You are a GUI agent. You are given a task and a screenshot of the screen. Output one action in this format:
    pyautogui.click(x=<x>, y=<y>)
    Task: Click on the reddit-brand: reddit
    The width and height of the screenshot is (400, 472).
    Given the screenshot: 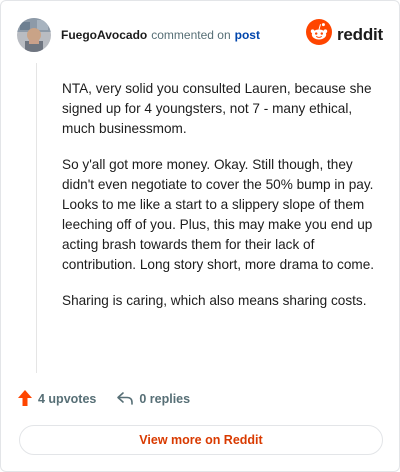 What is the action you would take?
    pyautogui.click(x=344, y=34)
    